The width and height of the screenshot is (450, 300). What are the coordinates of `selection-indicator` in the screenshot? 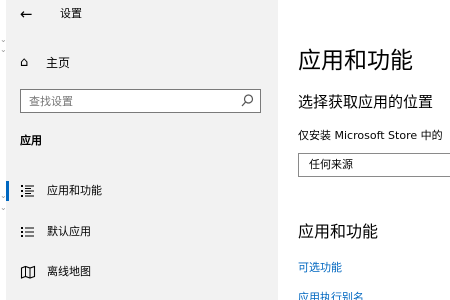 It's located at (7, 191).